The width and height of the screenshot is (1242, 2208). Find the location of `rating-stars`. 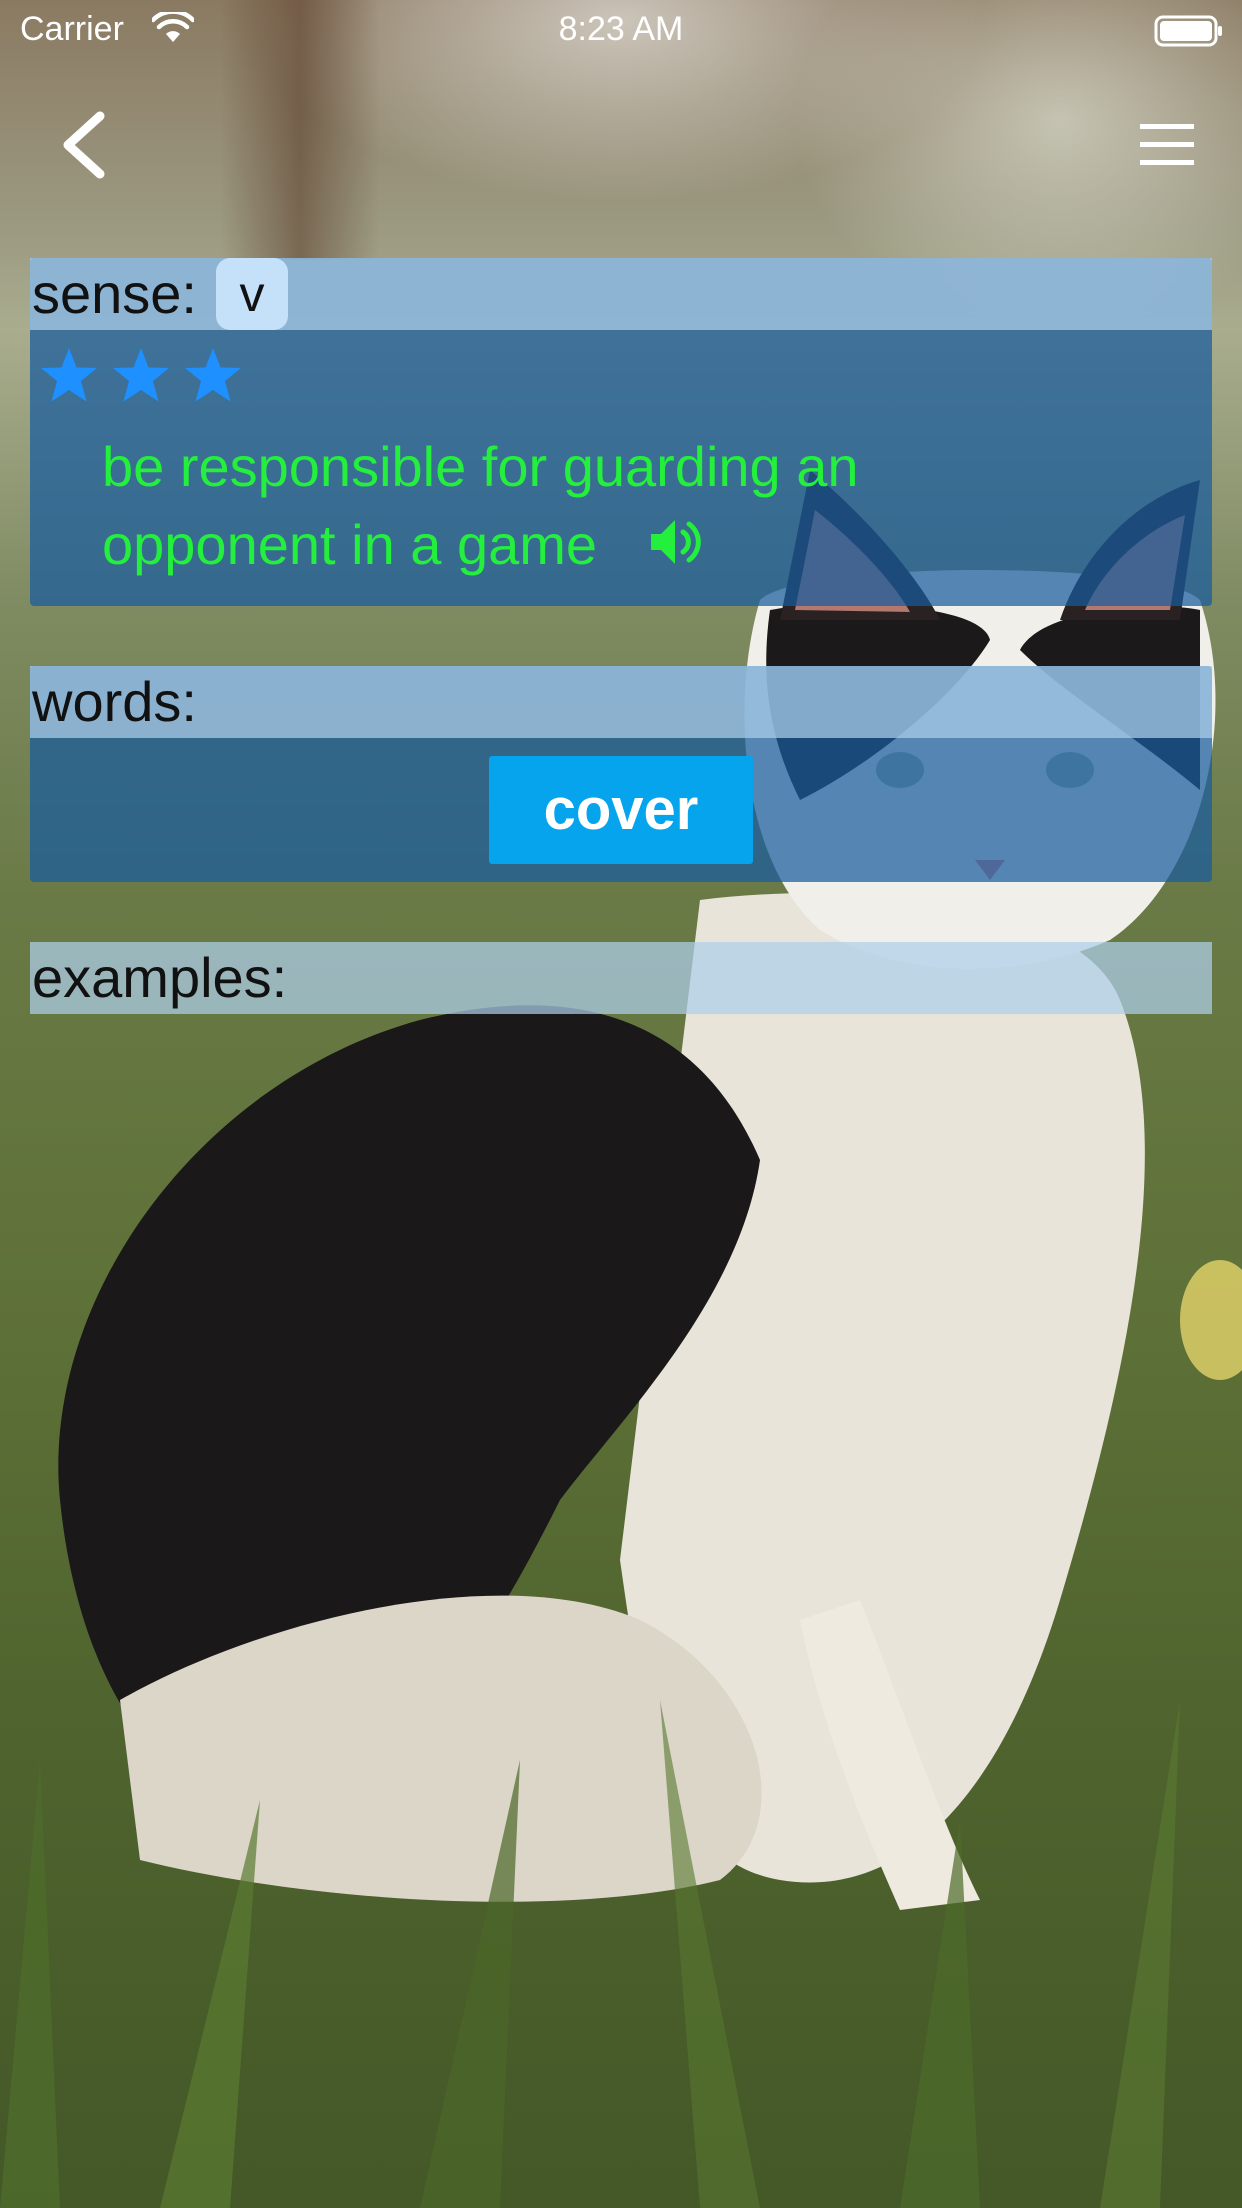

rating-stars is located at coordinates (158, 375).